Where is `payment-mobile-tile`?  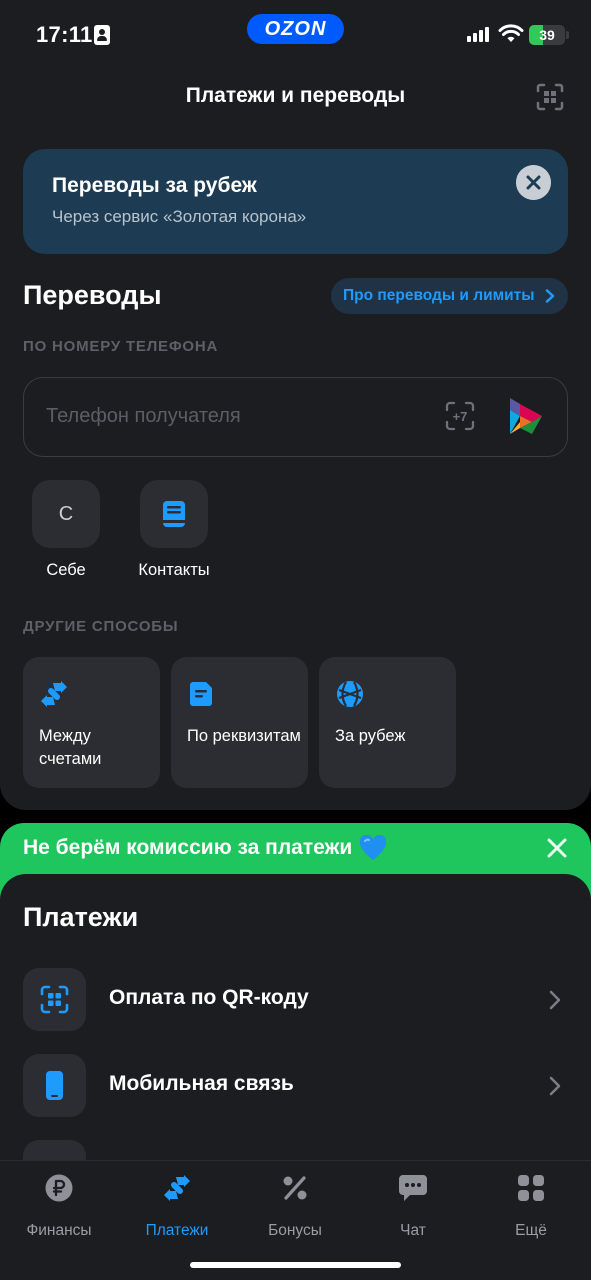 payment-mobile-tile is located at coordinates (54, 1085).